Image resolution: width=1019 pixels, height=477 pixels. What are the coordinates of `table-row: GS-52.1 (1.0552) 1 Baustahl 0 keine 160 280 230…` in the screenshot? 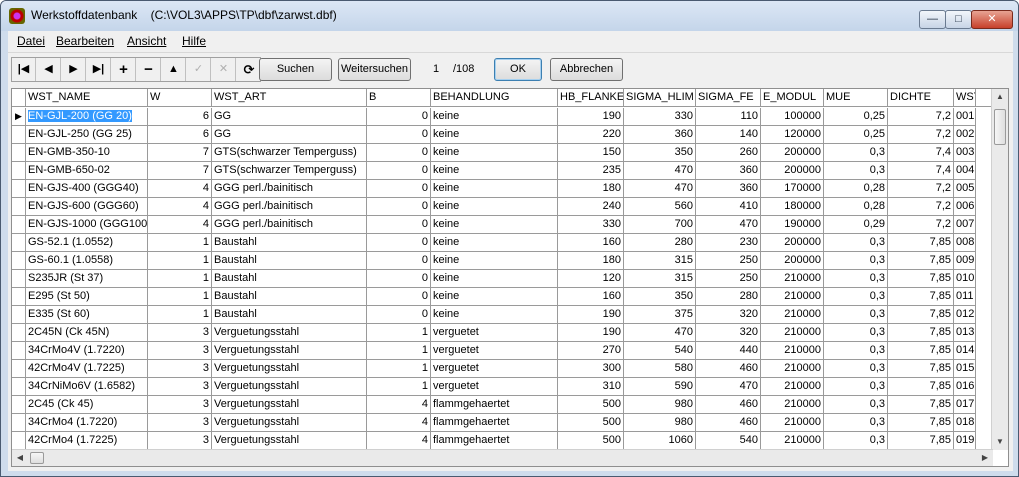 It's located at (510, 243).